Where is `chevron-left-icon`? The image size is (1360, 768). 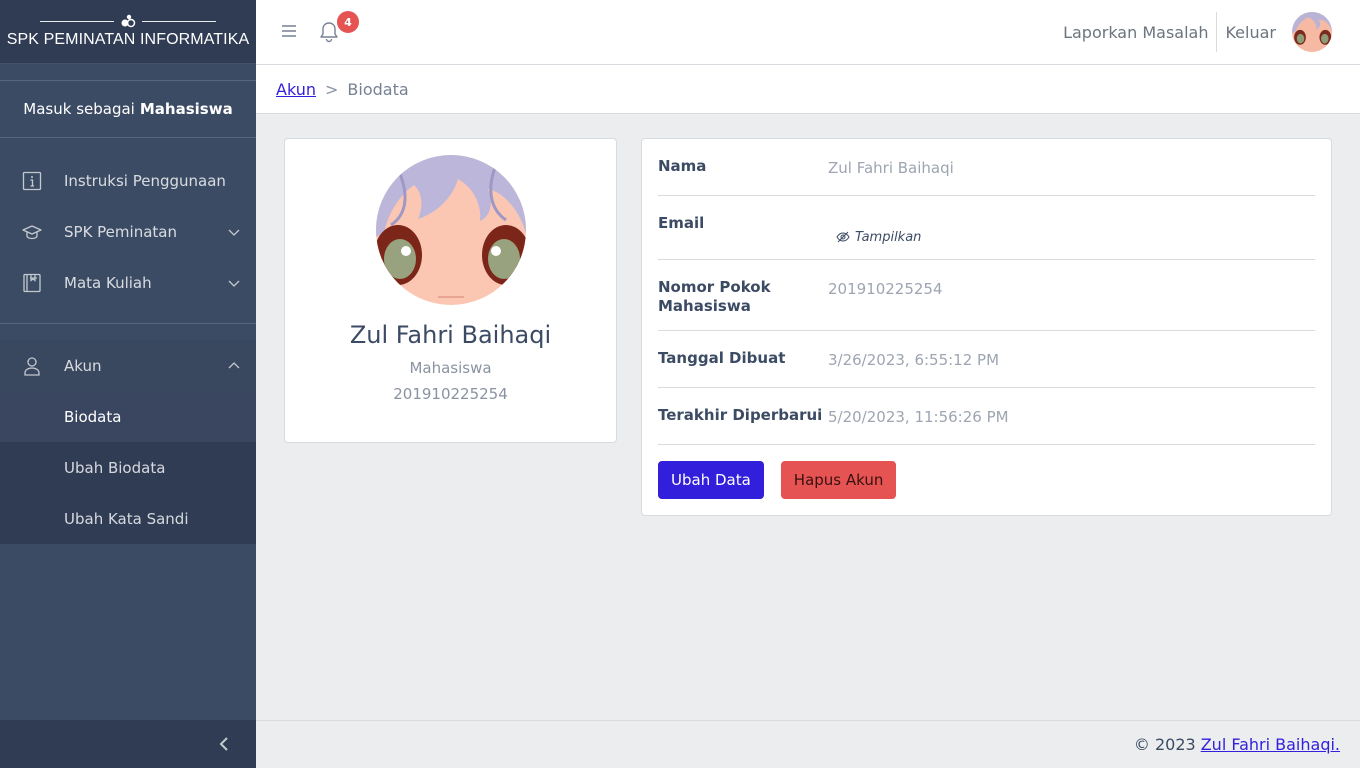 chevron-left-icon is located at coordinates (223, 744).